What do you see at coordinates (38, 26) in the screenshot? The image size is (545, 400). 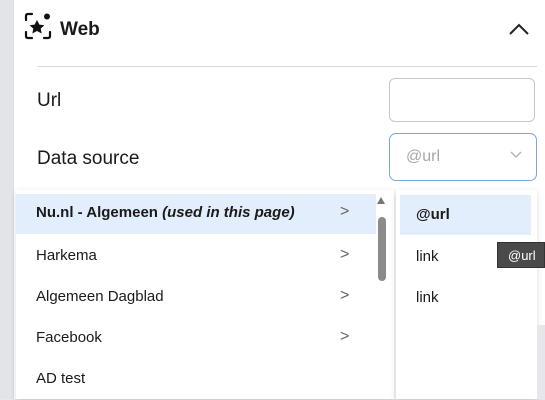 I see `sparkle-frame-icon` at bounding box center [38, 26].